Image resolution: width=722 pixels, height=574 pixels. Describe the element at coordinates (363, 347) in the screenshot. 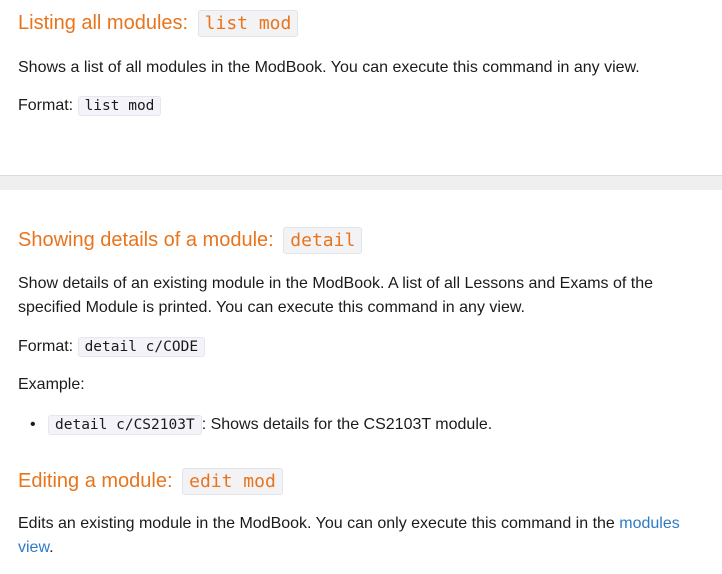

I see `format-line: Format: detail c/CODE` at that location.